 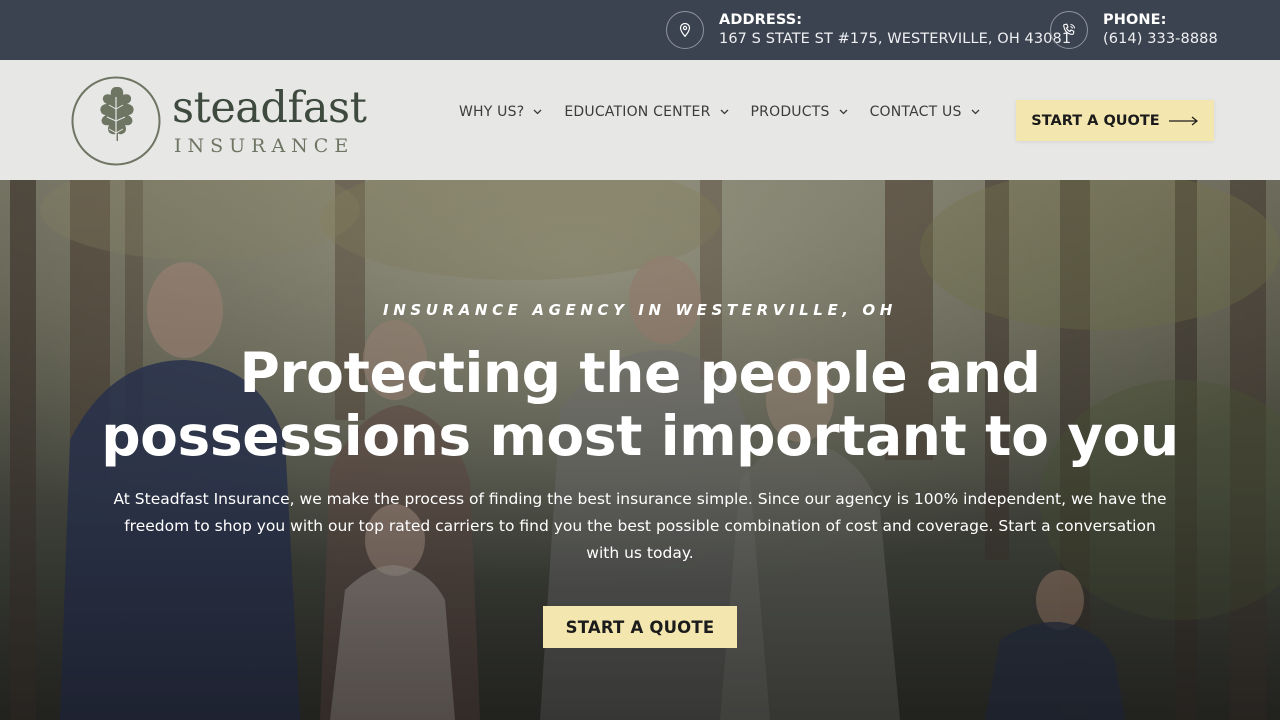 I want to click on nav-item-products: PRODUCTS, so click(x=799, y=112).